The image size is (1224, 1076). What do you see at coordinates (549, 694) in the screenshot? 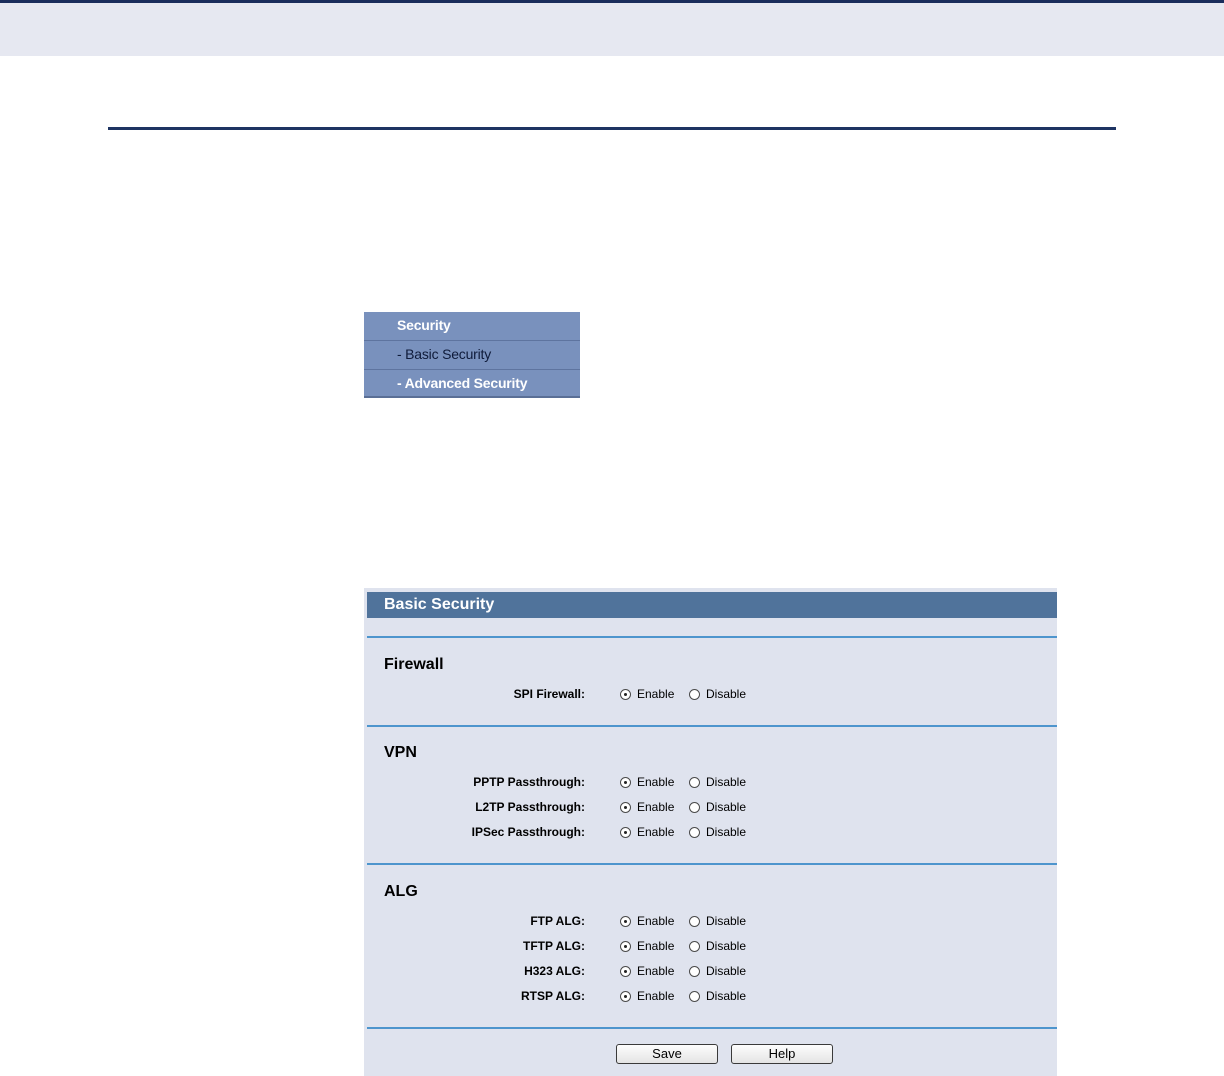
I see `setting-label: SPI Firewall:` at bounding box center [549, 694].